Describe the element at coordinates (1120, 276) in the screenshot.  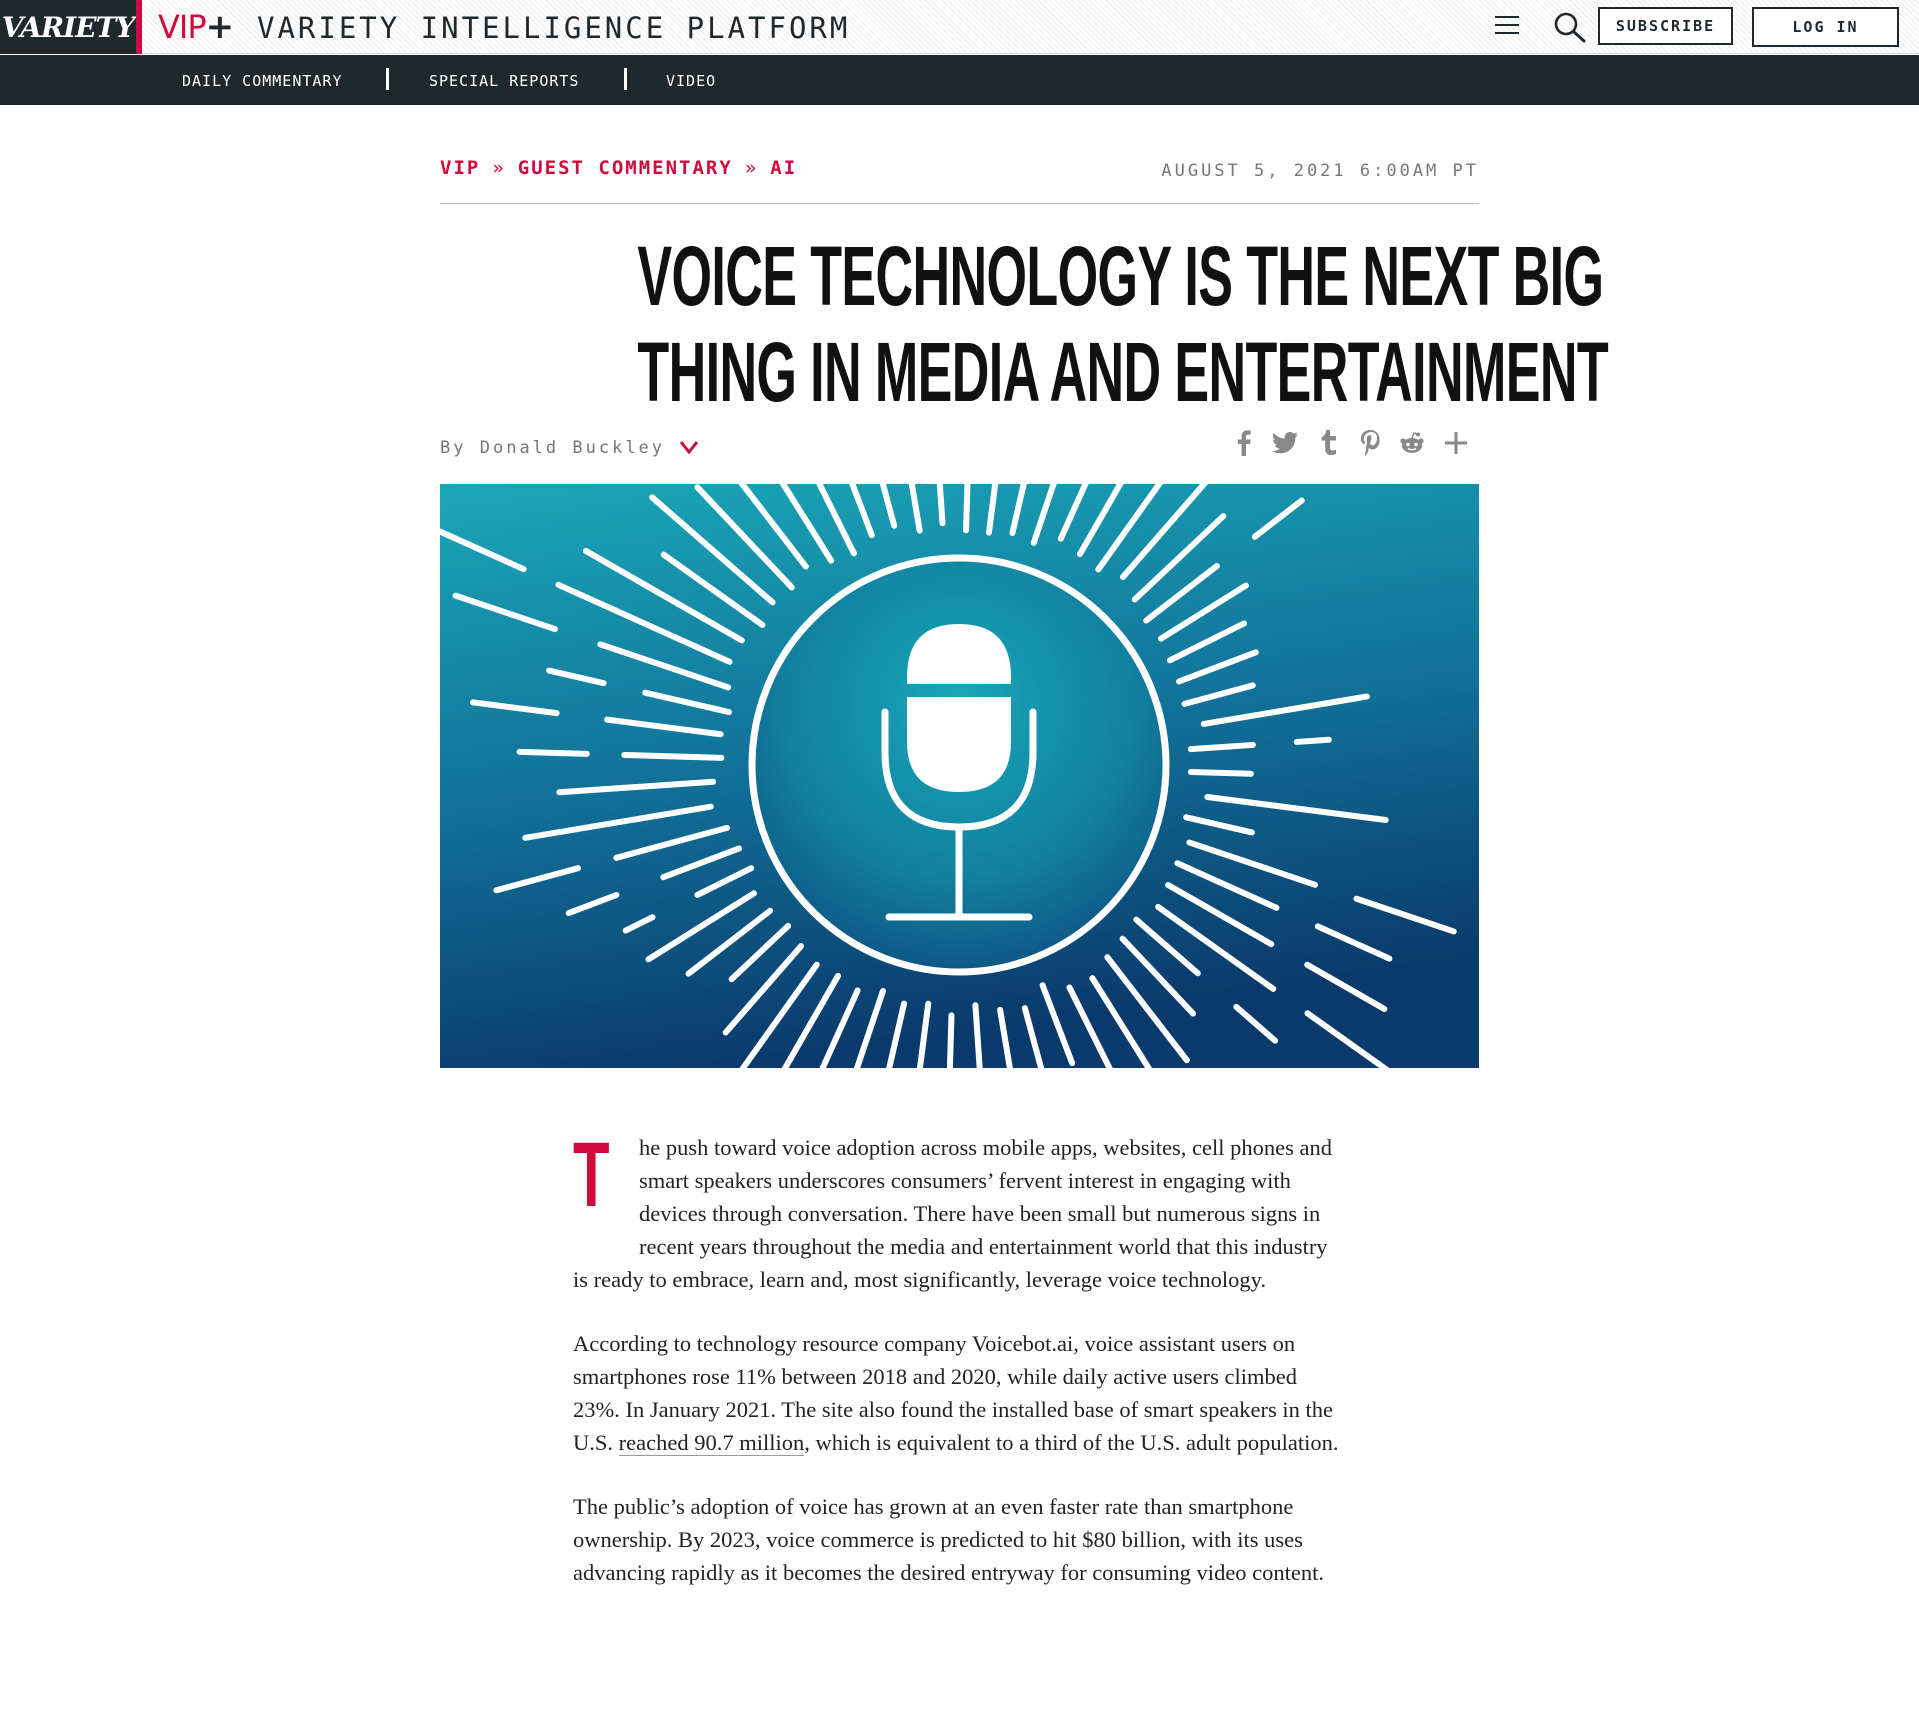
I see `headline-line-1: VOICE TECHNOLOGY IS THE NEXT BIG` at that location.